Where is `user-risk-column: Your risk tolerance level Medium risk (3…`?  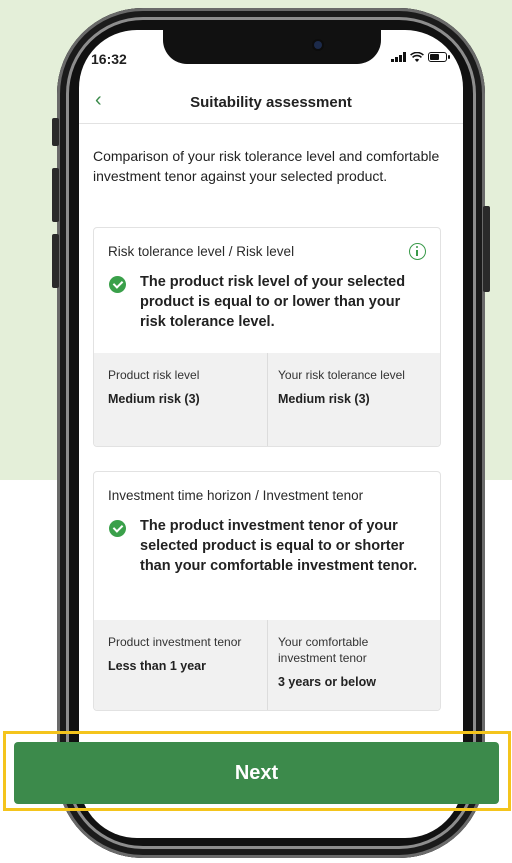 user-risk-column: Your risk tolerance level Medium risk (3… is located at coordinates (353, 399).